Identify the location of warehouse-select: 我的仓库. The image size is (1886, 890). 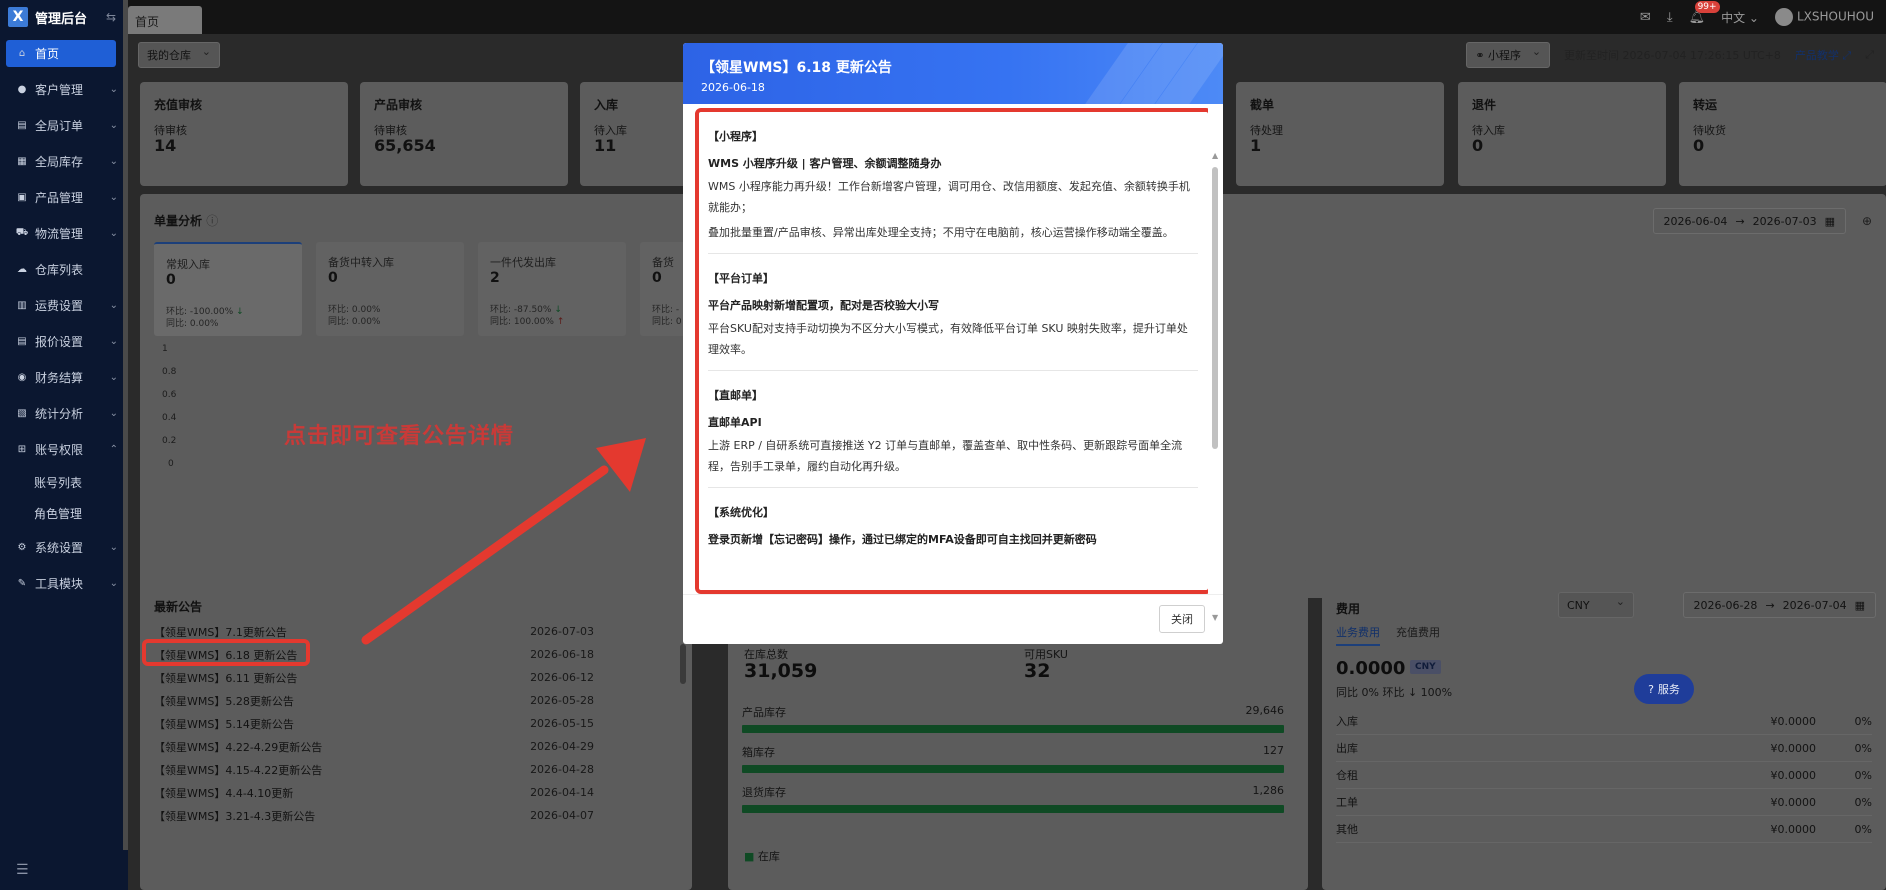
(179, 55).